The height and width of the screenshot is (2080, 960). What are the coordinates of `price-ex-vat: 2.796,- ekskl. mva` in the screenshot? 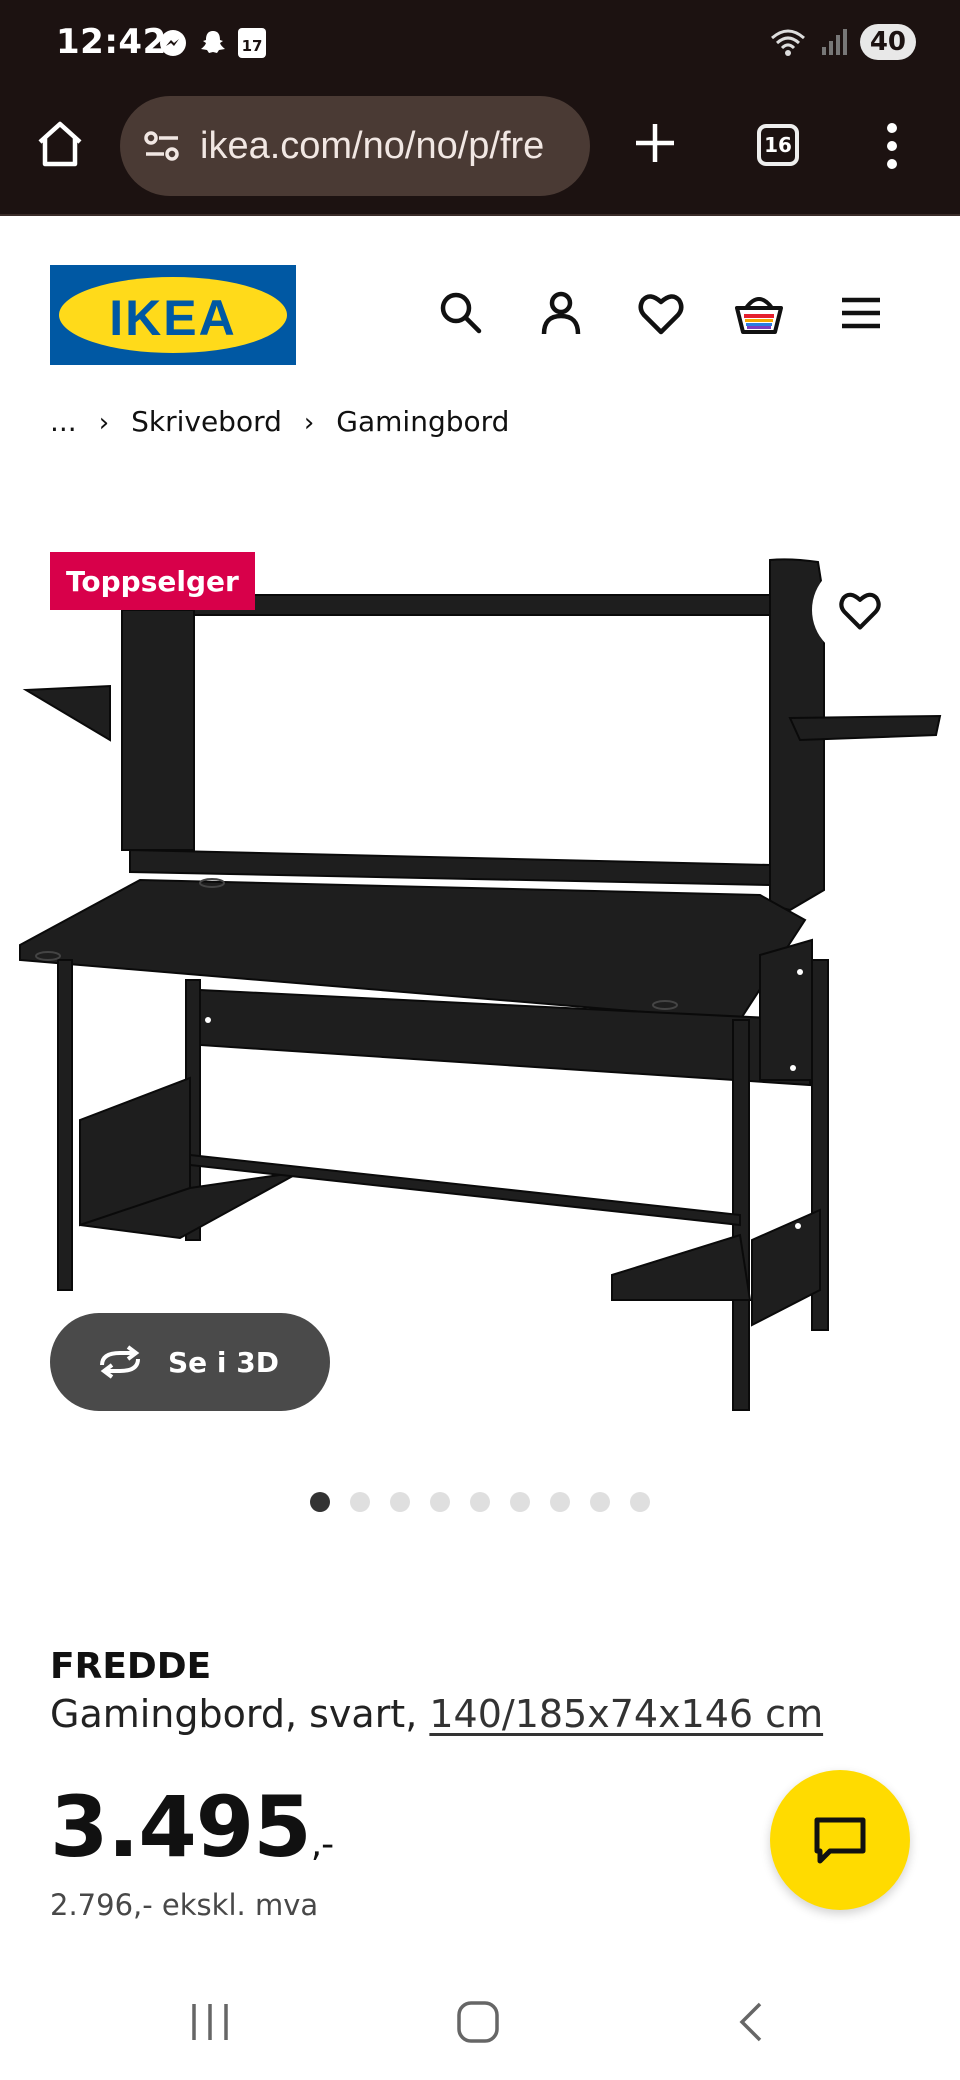 It's located at (184, 1905).